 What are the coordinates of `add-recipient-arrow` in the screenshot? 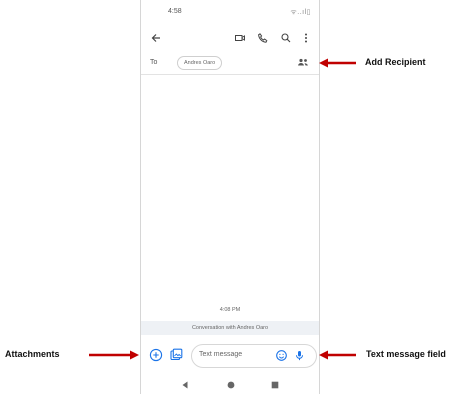 It's located at (337, 63).